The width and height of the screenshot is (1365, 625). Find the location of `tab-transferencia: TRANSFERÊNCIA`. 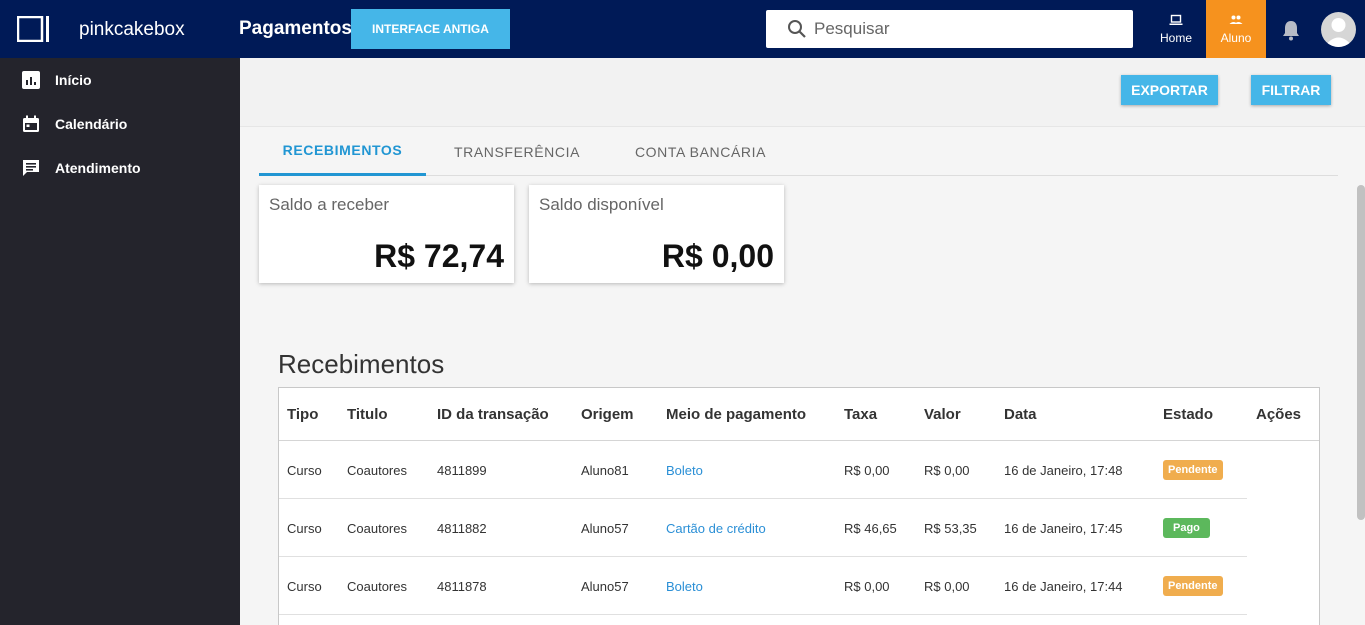

tab-transferencia: TRANSFERÊNCIA is located at coordinates (517, 151).